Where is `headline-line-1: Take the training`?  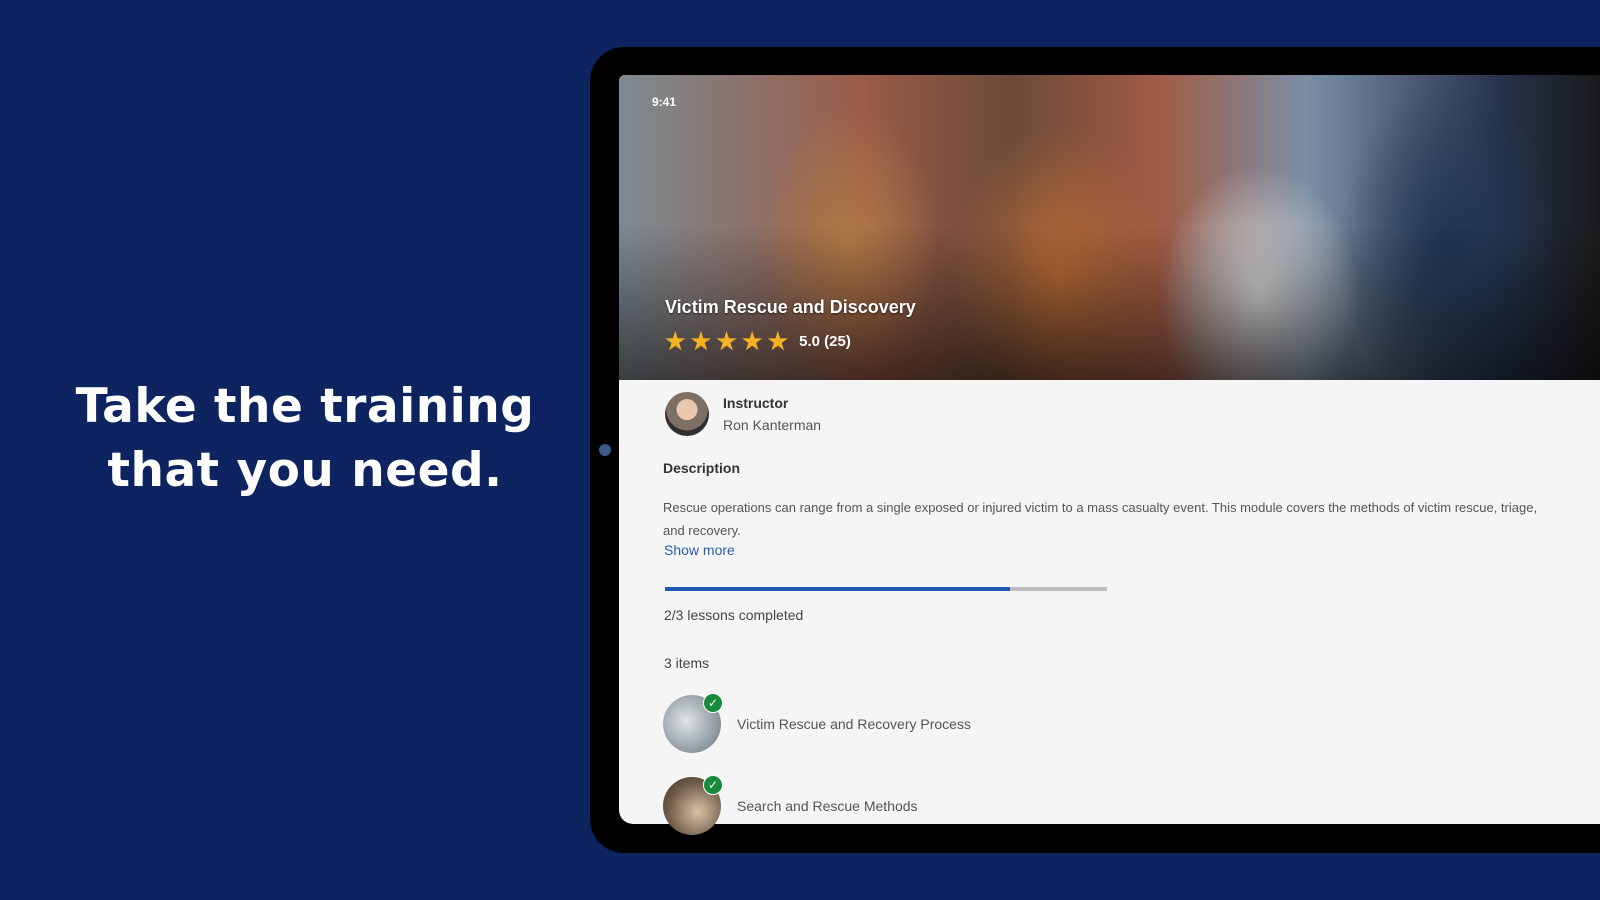
headline-line-1: Take the training is located at coordinates (305, 406).